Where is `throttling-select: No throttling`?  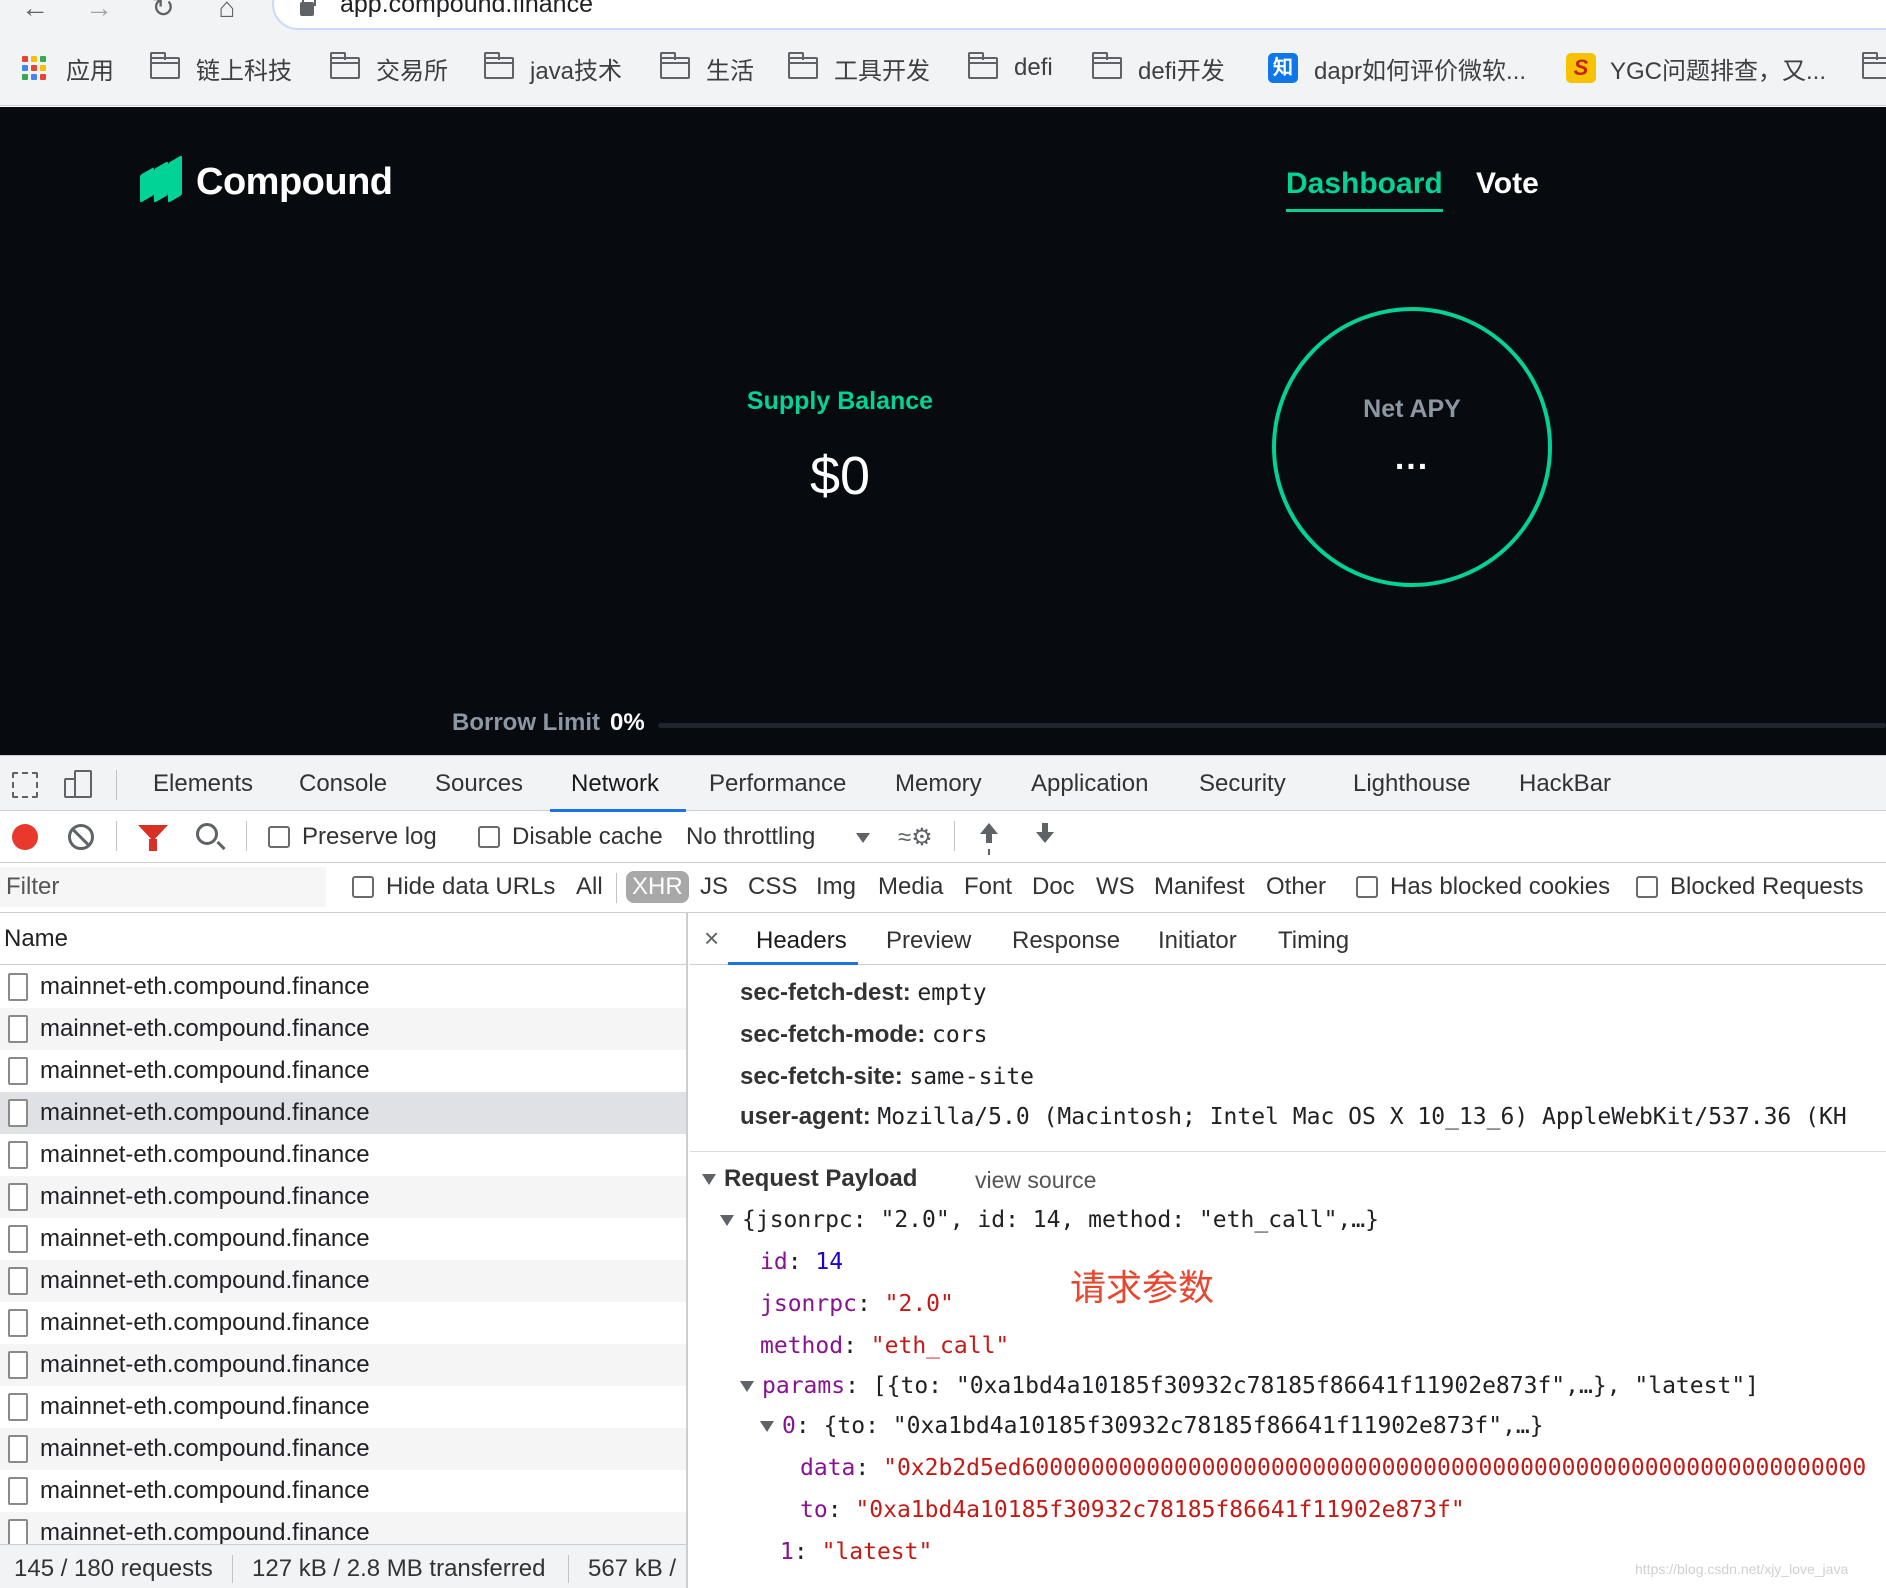
throttling-select: No throttling is located at coordinates (750, 837).